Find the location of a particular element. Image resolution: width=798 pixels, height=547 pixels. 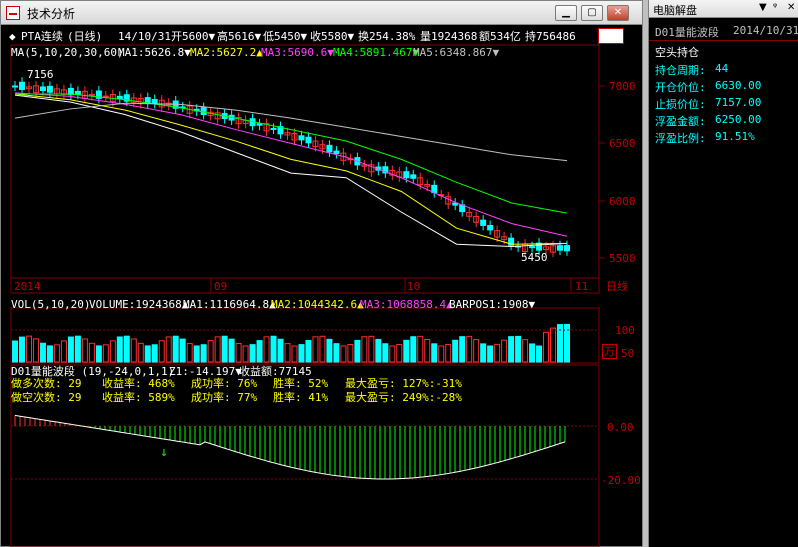

vol-ma3: MA3:1068858.4▲ is located at coordinates (406, 304).